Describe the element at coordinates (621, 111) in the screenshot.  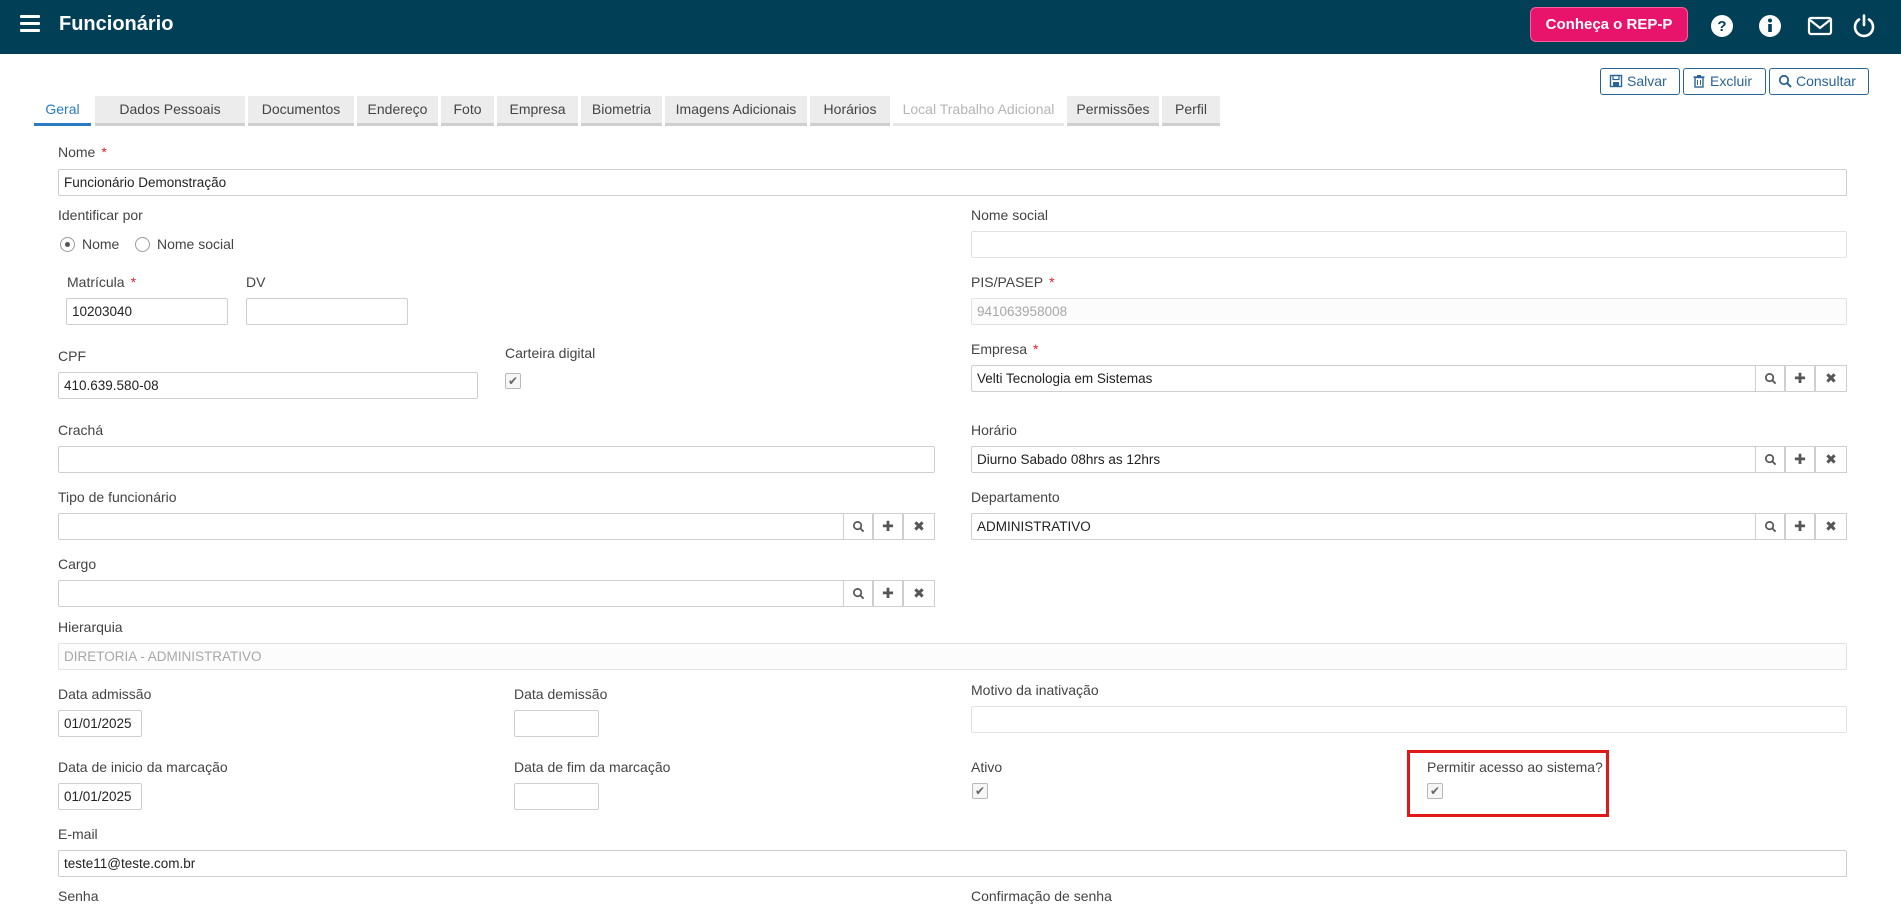
I see `tab-biometria: Biometria` at that location.